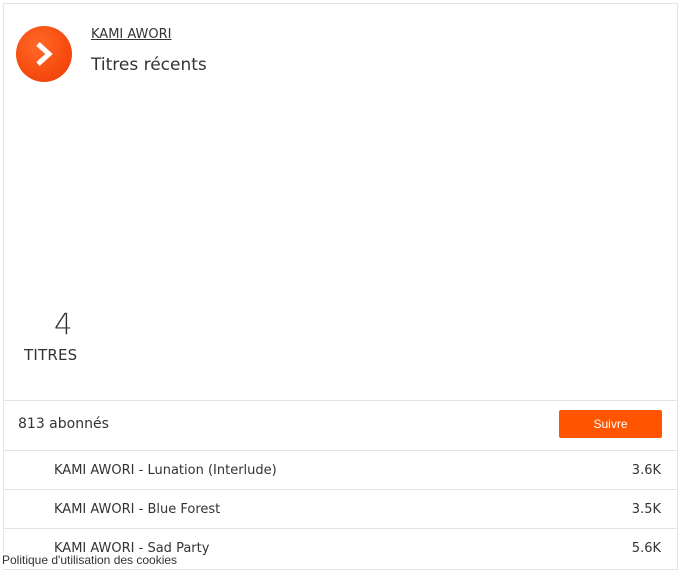 Image resolution: width=678 pixels, height=571 pixels. What do you see at coordinates (63, 424) in the screenshot?
I see `followers-count: 813 abonnés` at bounding box center [63, 424].